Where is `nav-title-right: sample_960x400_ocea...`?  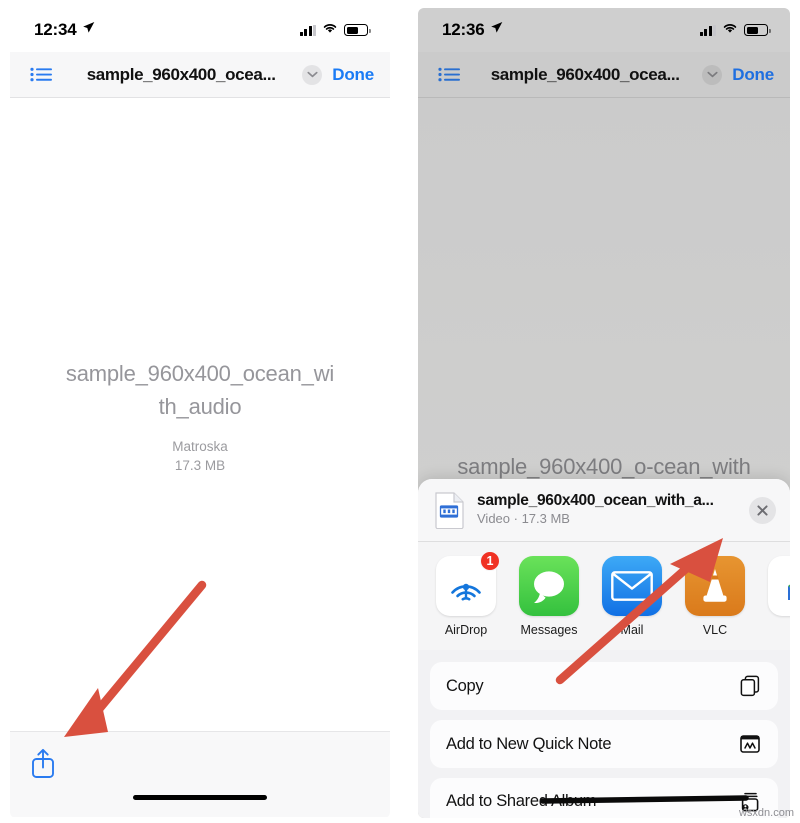 nav-title-right: sample_960x400_ocea... is located at coordinates (585, 74).